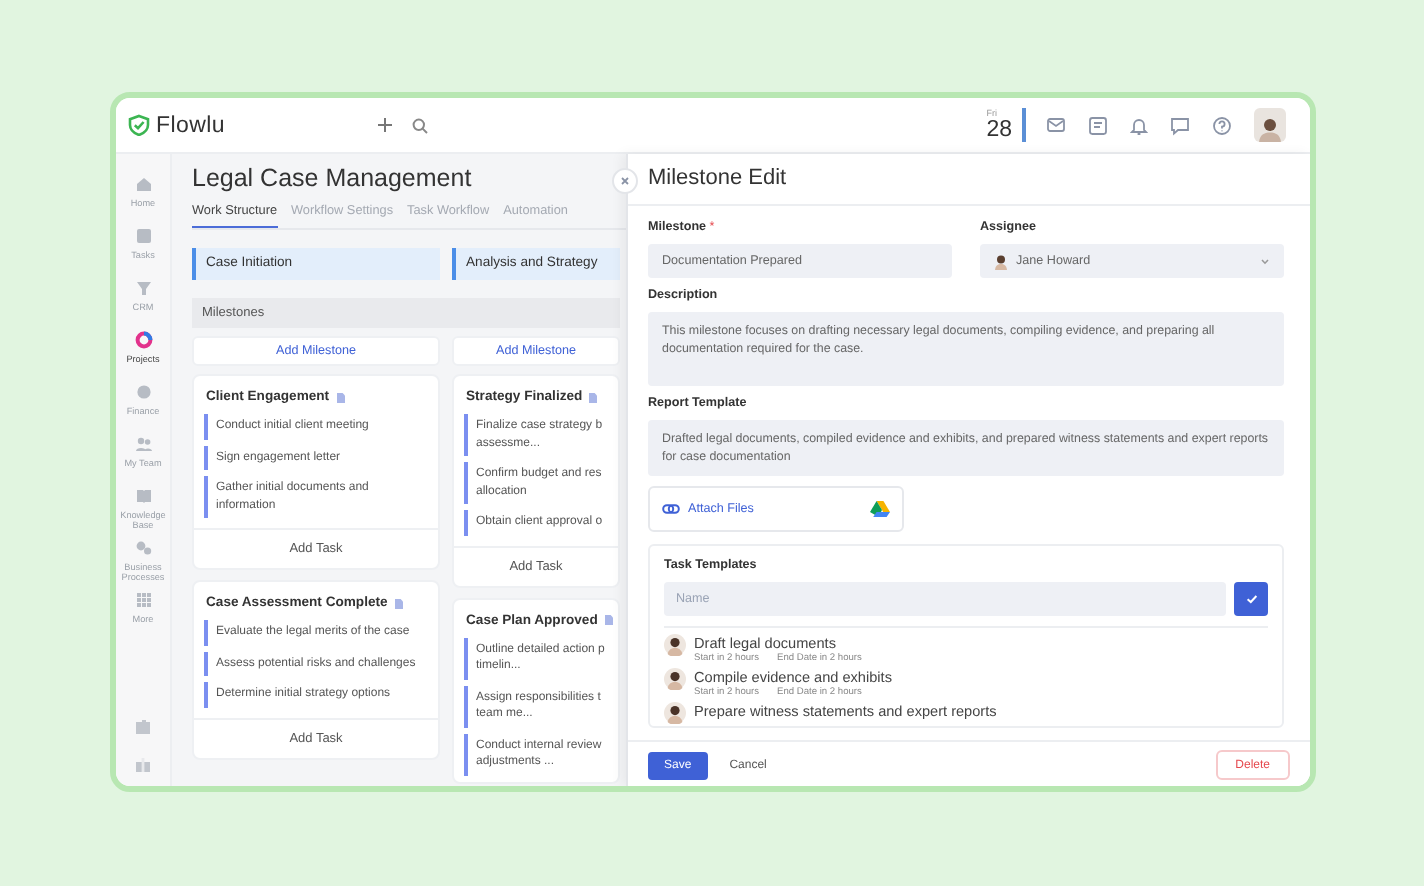  I want to click on plus-icon, so click(385, 125).